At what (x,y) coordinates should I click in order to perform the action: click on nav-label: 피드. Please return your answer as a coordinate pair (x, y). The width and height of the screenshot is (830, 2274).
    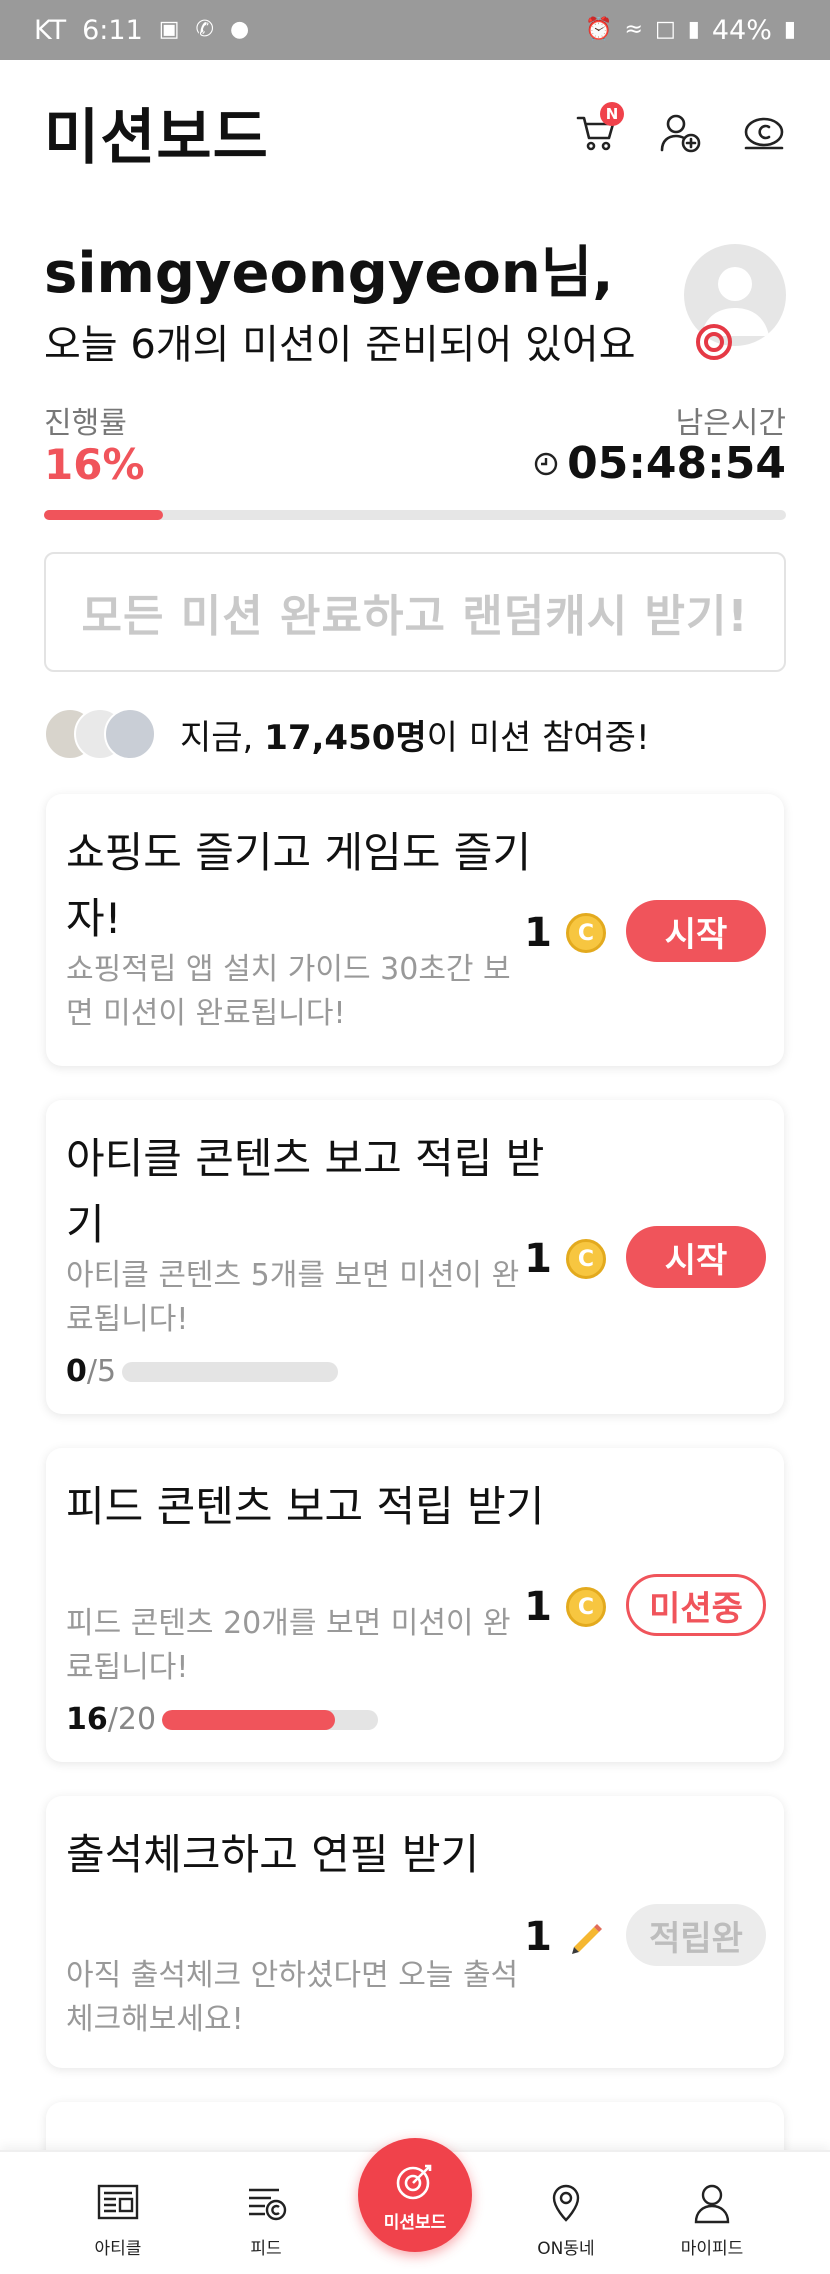
    Looking at the image, I should click on (266, 2249).